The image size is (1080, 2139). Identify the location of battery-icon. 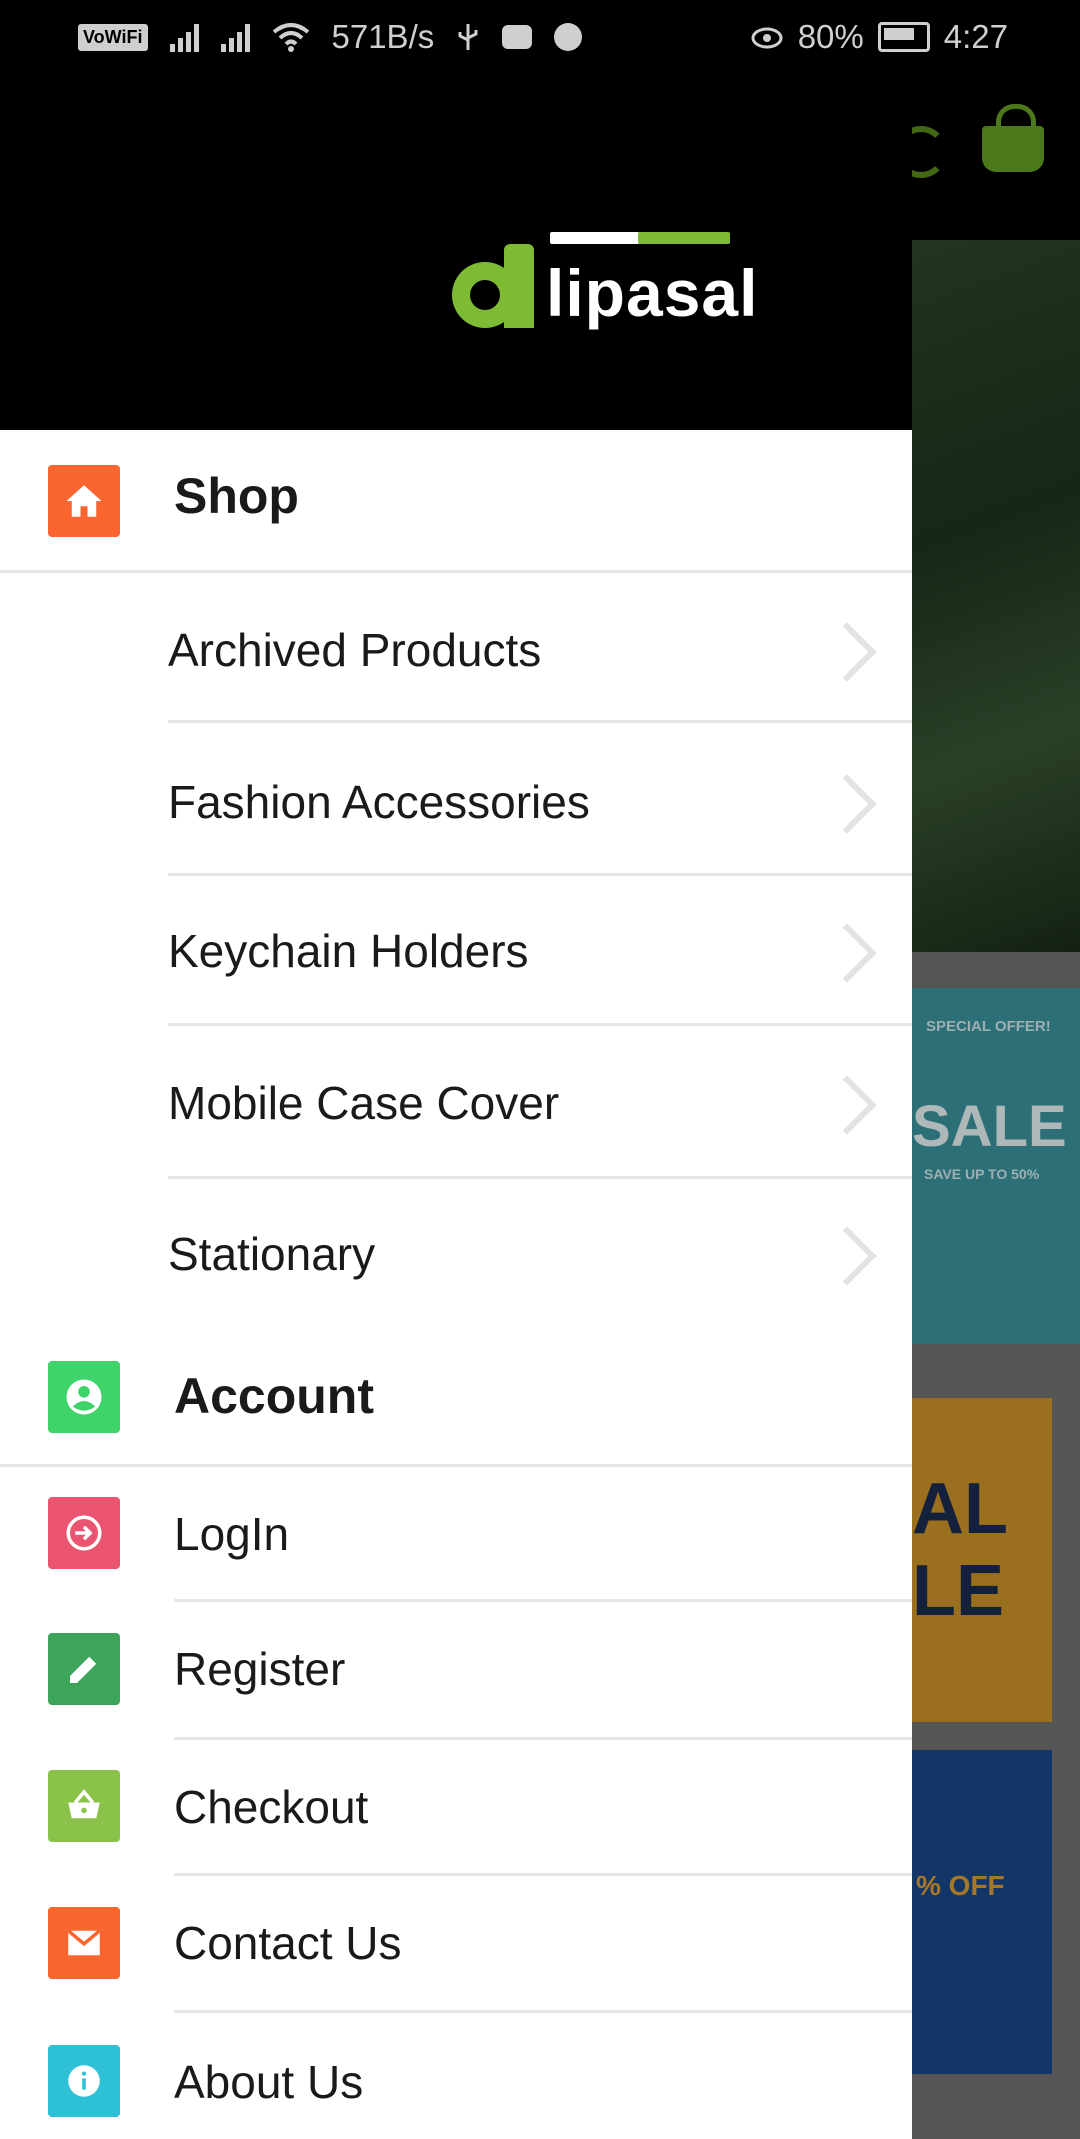
(903, 37).